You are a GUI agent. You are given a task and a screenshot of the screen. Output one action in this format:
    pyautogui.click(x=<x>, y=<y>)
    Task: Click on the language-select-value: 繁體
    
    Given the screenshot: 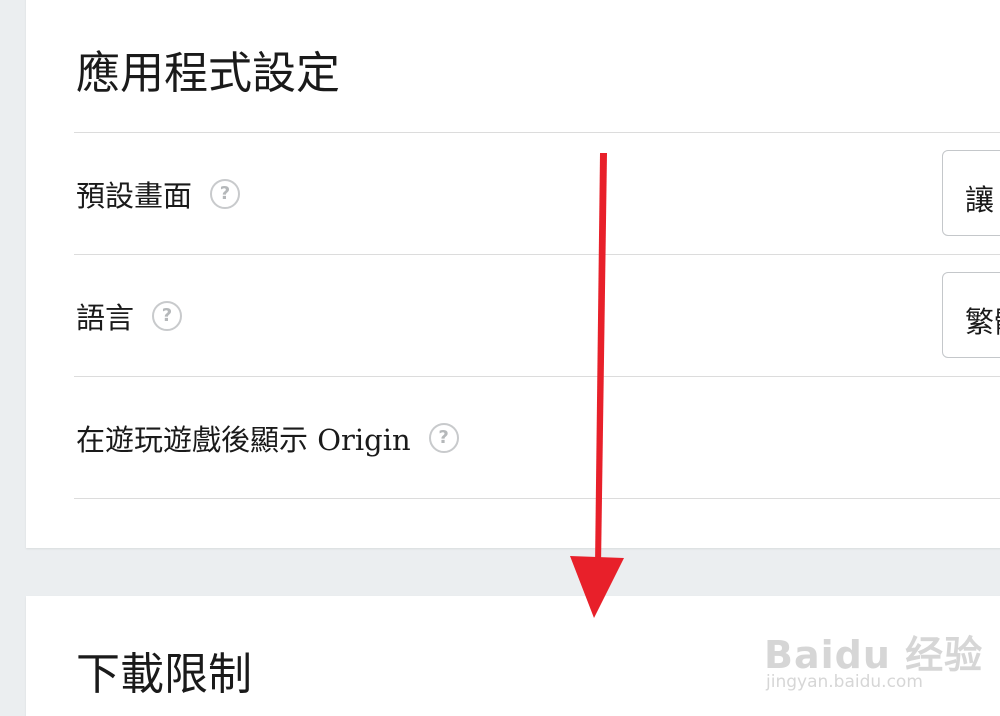 What is the action you would take?
    pyautogui.click(x=982, y=322)
    